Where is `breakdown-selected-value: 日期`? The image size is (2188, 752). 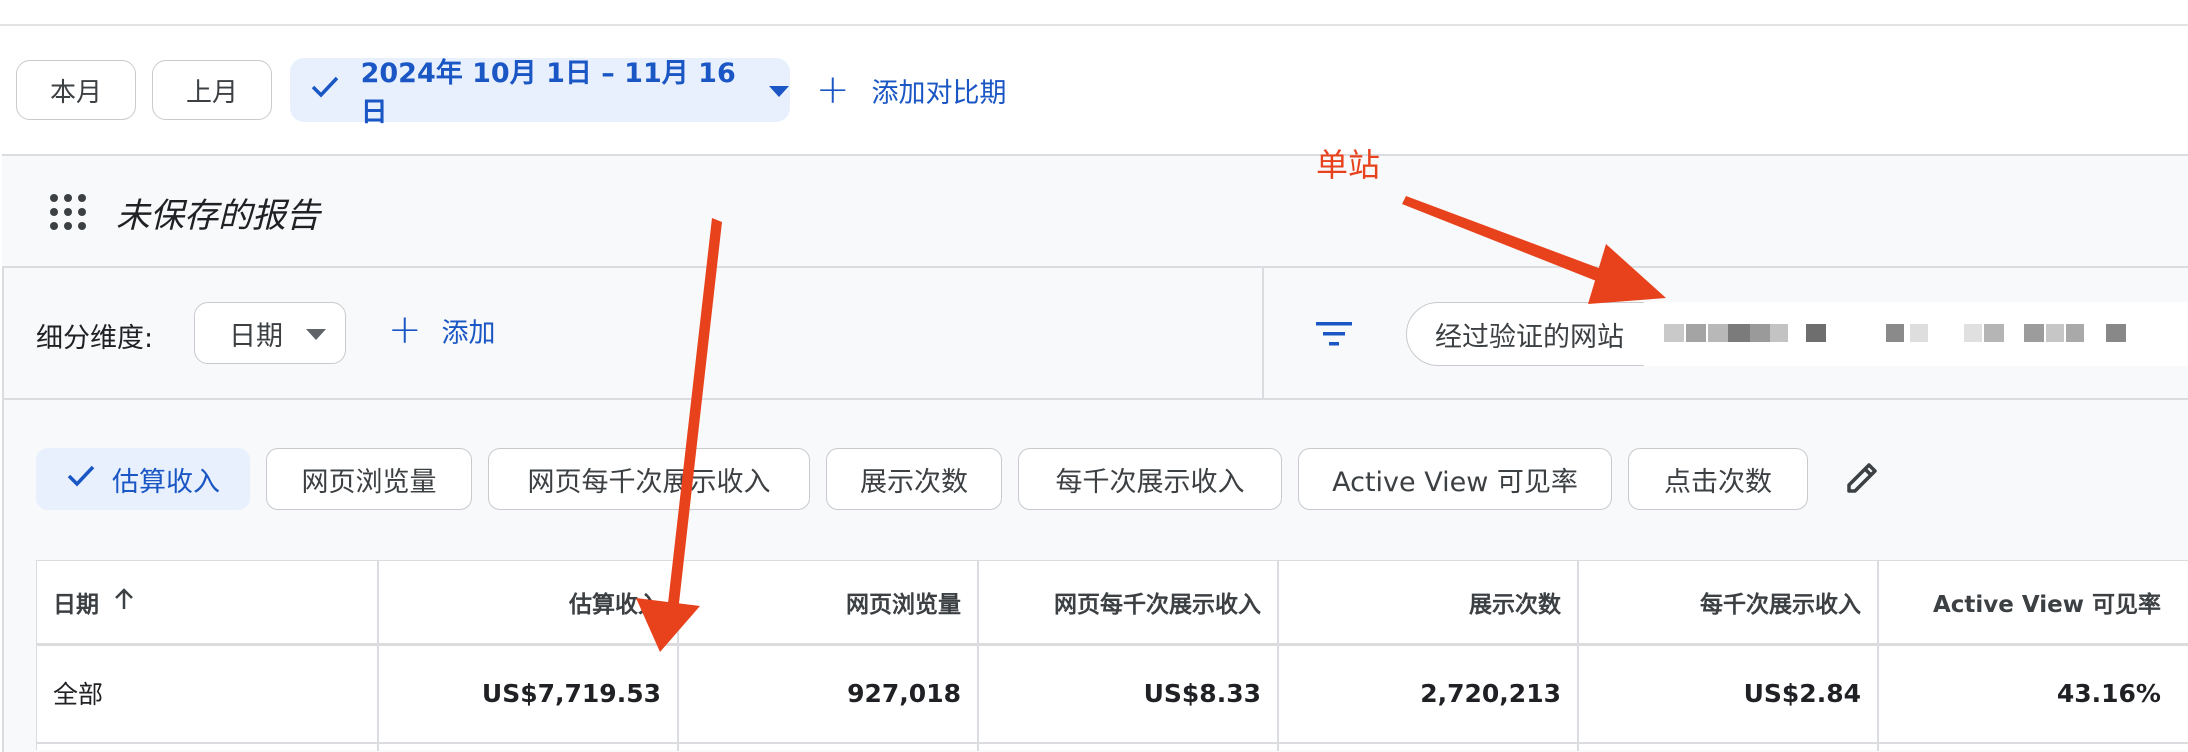 breakdown-selected-value: 日期 is located at coordinates (256, 336).